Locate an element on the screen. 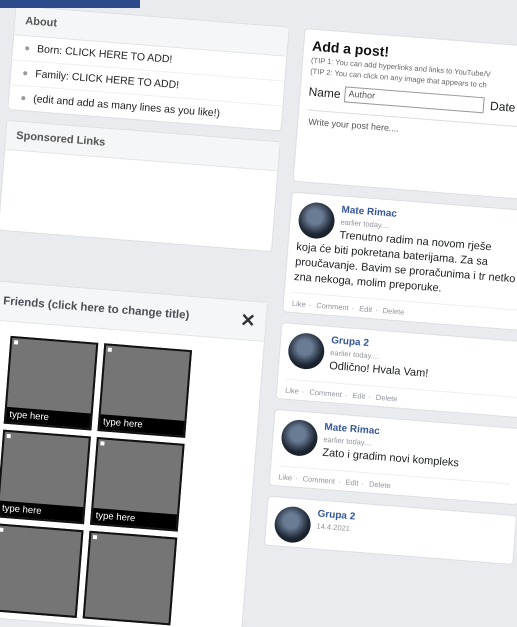  post-time: 14.4.2021 is located at coordinates (333, 527).